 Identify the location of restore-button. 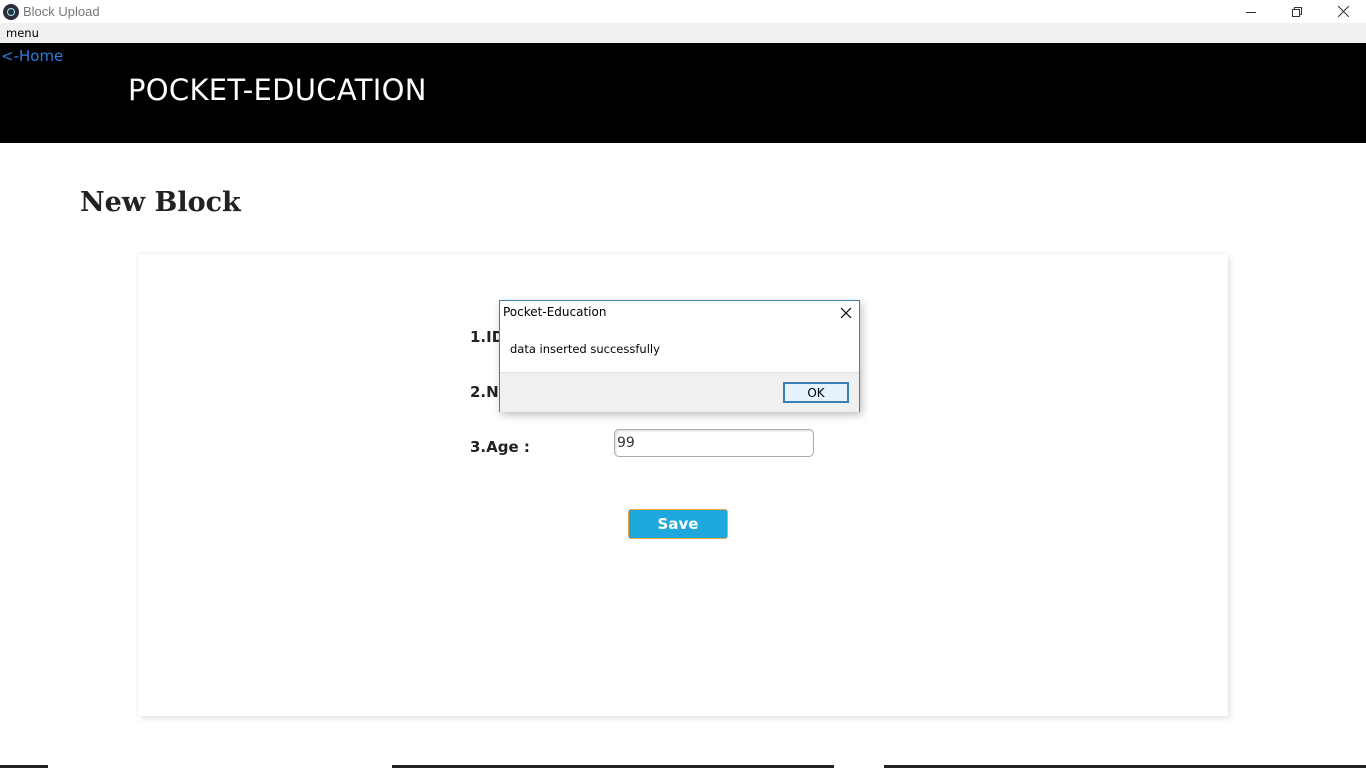
(1297, 11).